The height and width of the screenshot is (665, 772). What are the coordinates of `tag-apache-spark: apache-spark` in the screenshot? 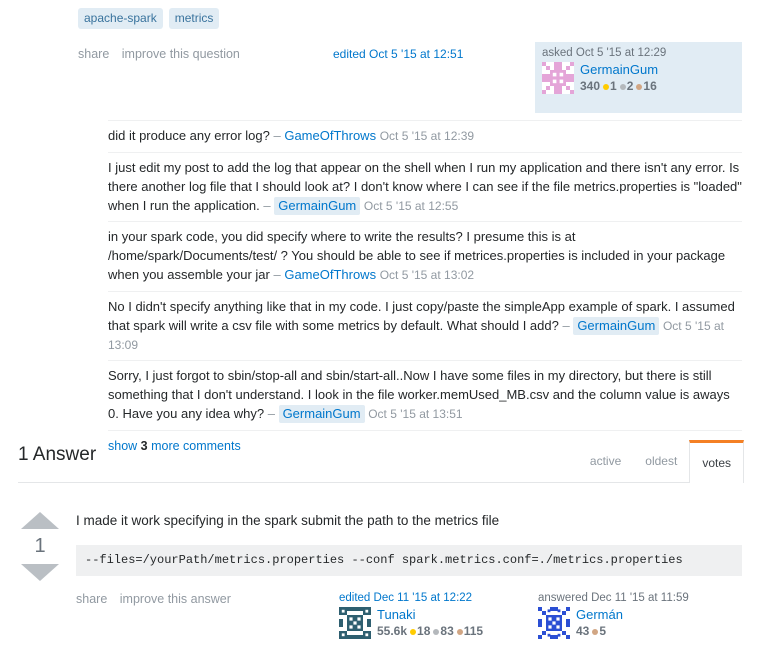 It's located at (120, 18).